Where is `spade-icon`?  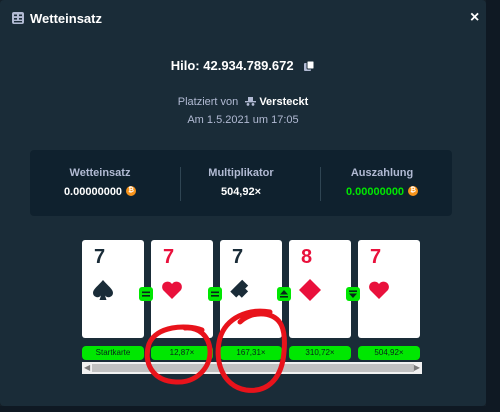 spade-icon is located at coordinates (103, 290).